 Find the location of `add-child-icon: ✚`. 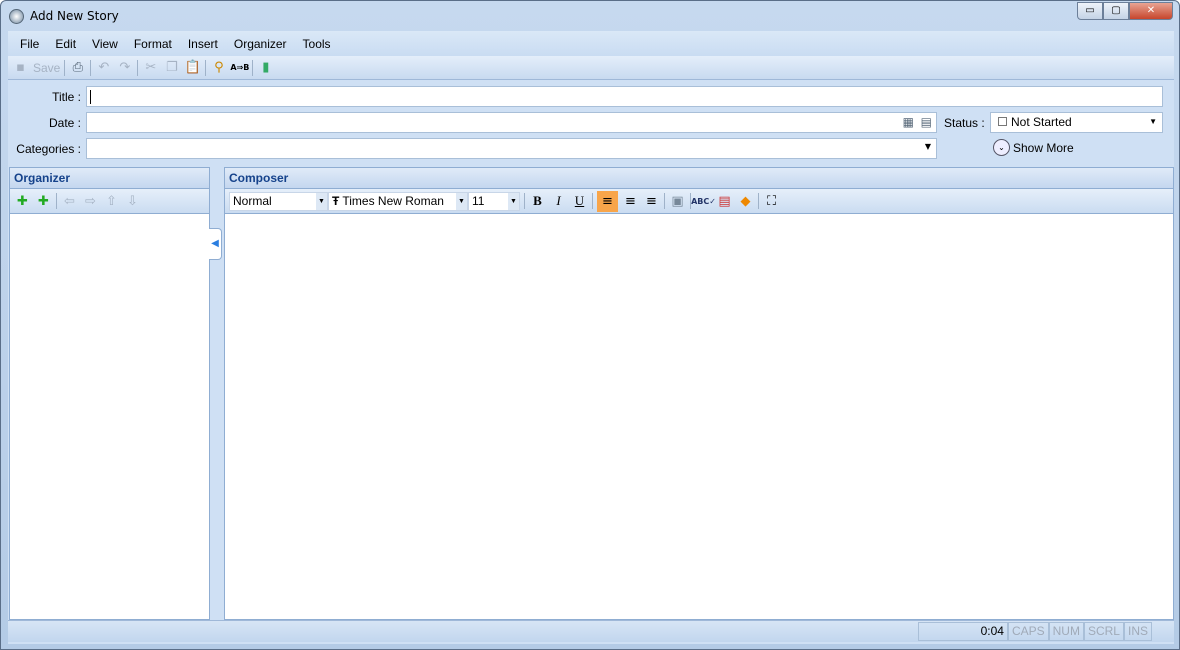

add-child-icon: ✚ is located at coordinates (43, 201).